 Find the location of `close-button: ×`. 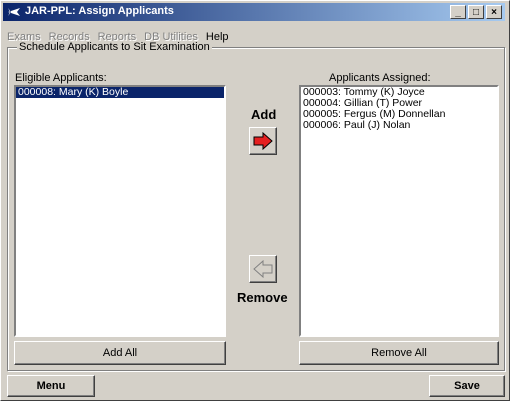

close-button: × is located at coordinates (494, 12).